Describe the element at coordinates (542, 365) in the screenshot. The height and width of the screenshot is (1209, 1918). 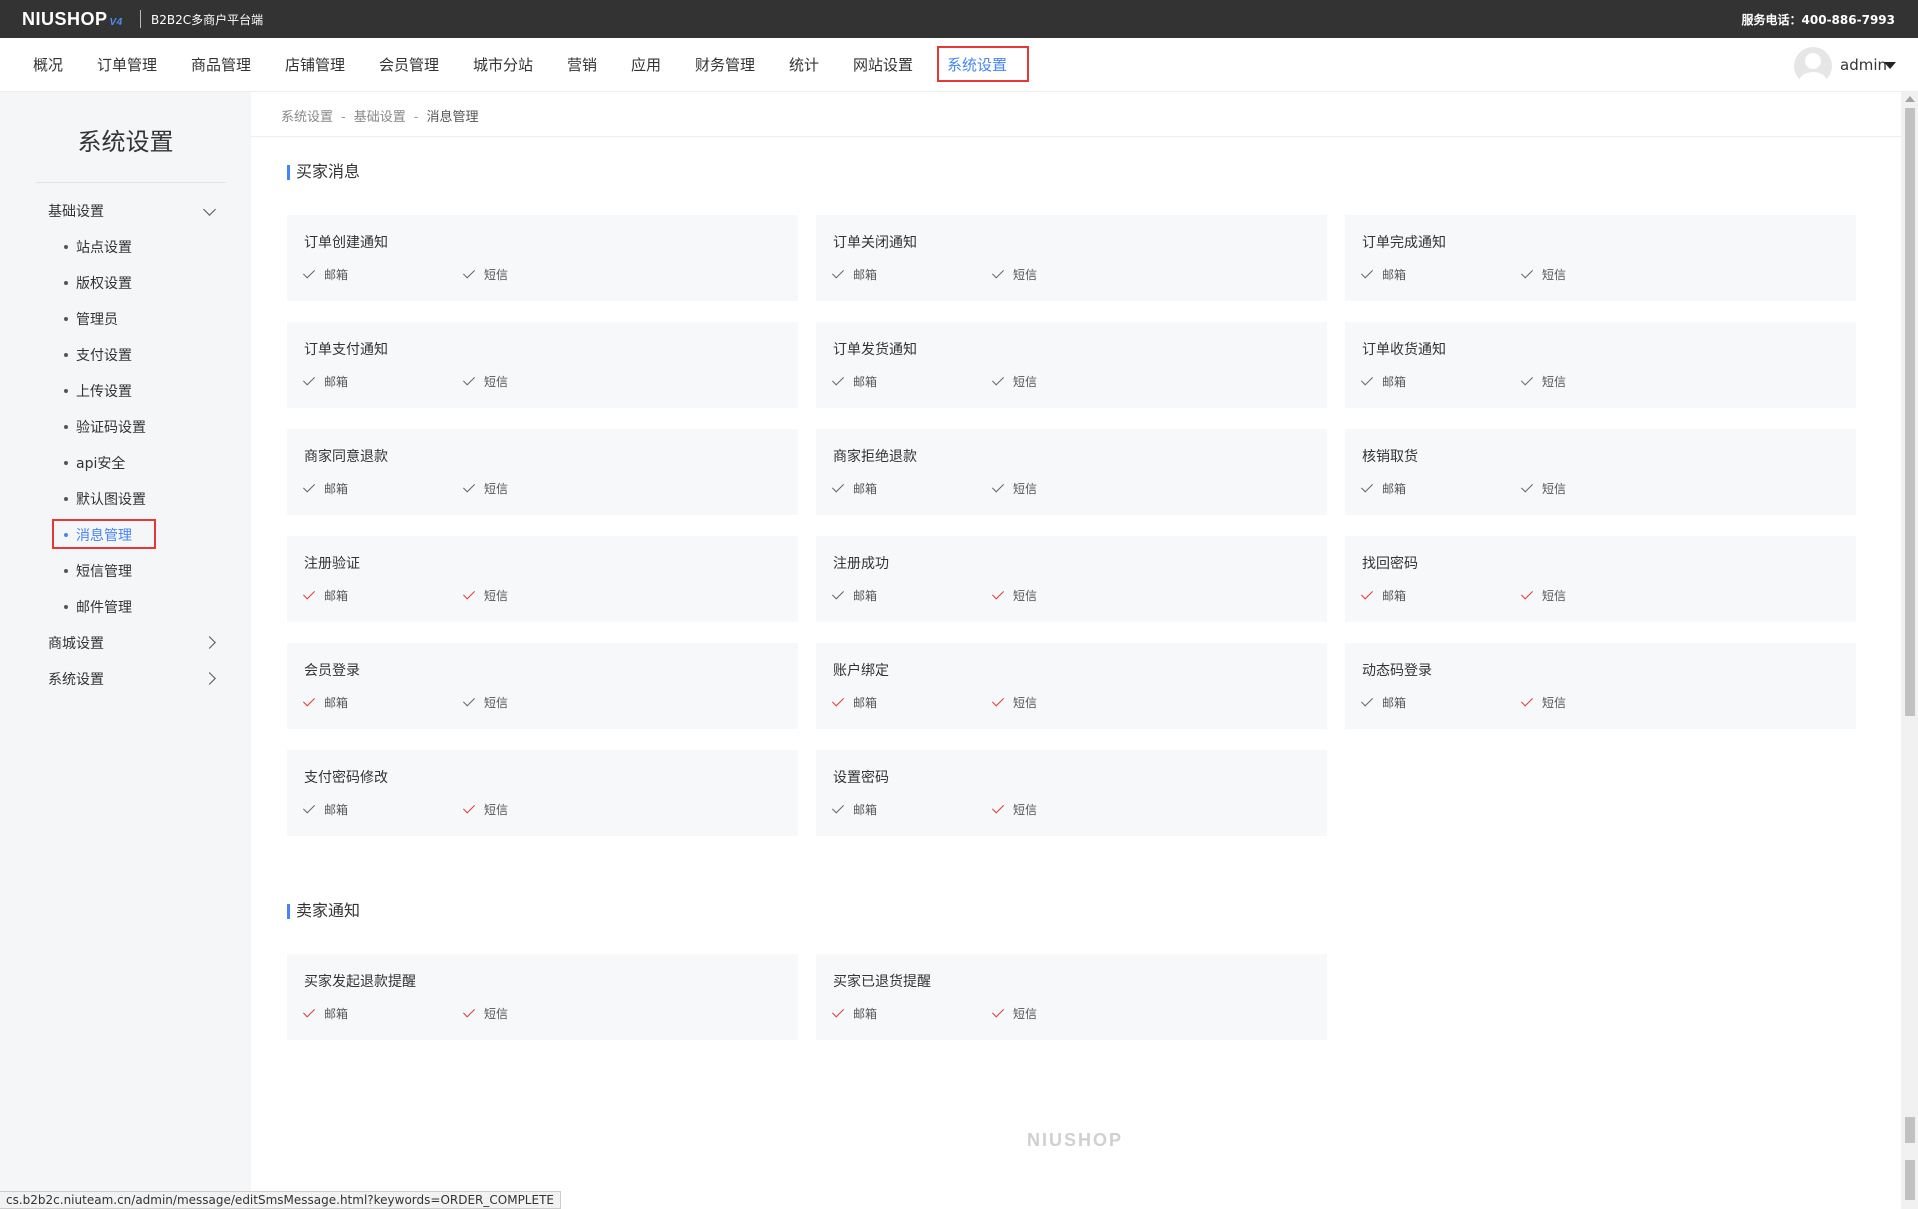
I see `message-card: 订单支付通知 邮箱 短信` at that location.